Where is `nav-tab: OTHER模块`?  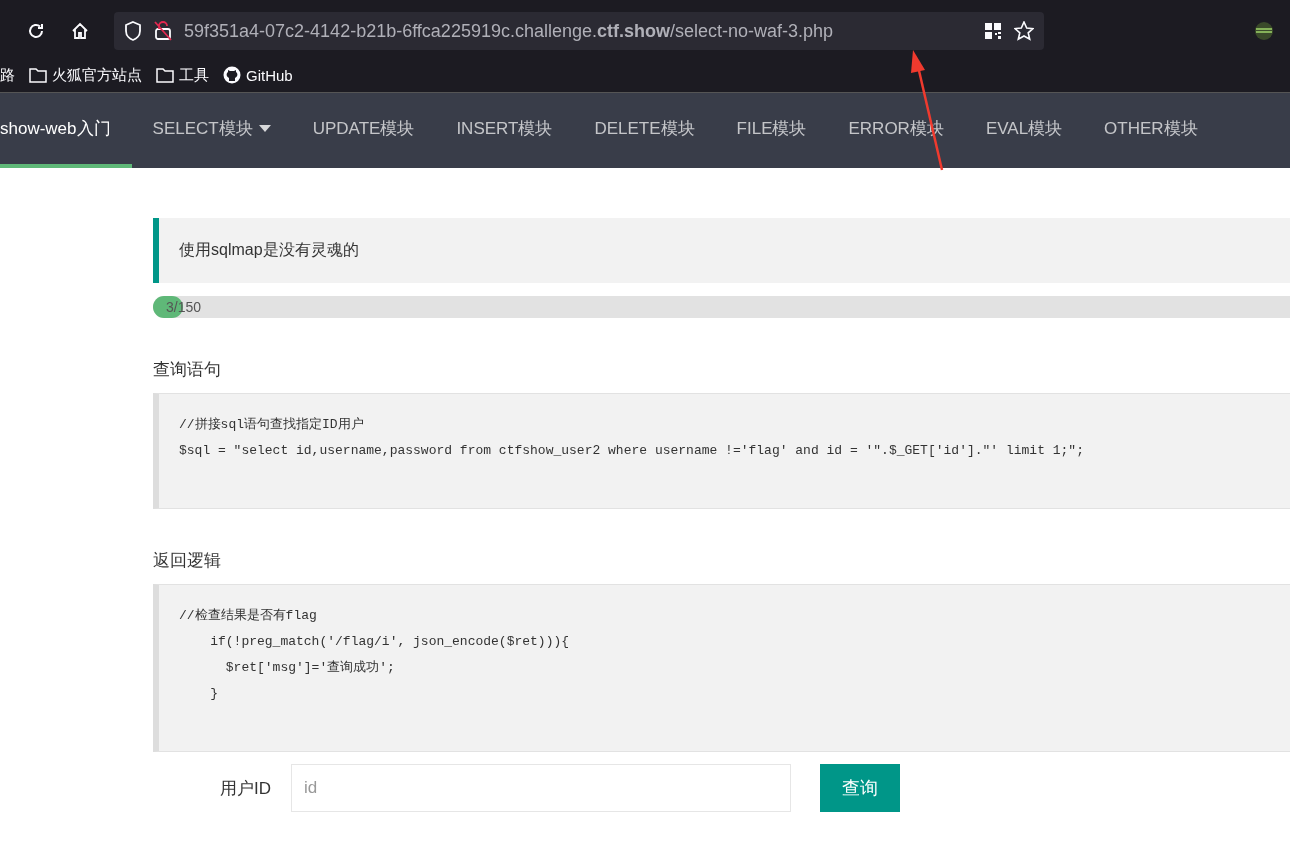 nav-tab: OTHER模块 is located at coordinates (1151, 130).